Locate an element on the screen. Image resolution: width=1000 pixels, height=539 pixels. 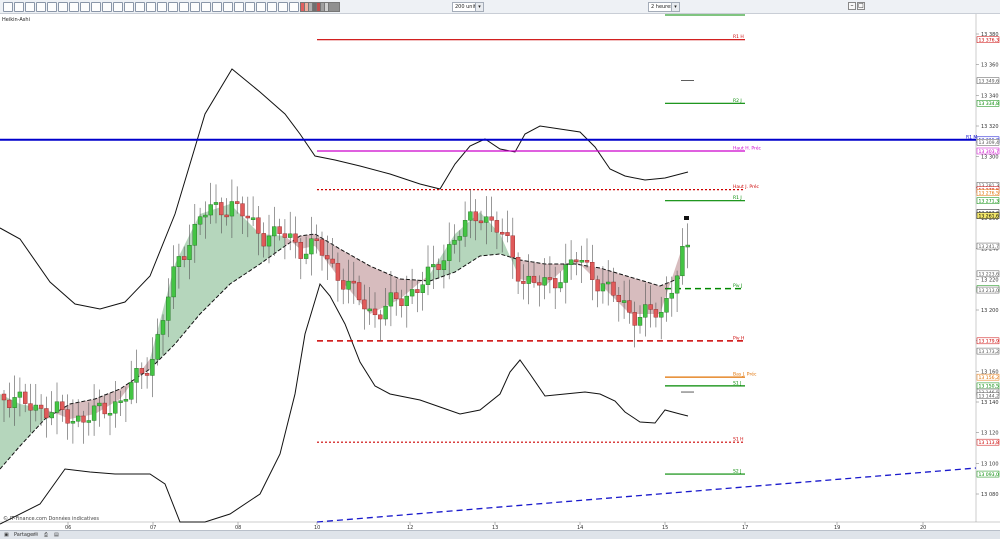
pivot-level-label: S2 J is located at coordinates (737, 472).